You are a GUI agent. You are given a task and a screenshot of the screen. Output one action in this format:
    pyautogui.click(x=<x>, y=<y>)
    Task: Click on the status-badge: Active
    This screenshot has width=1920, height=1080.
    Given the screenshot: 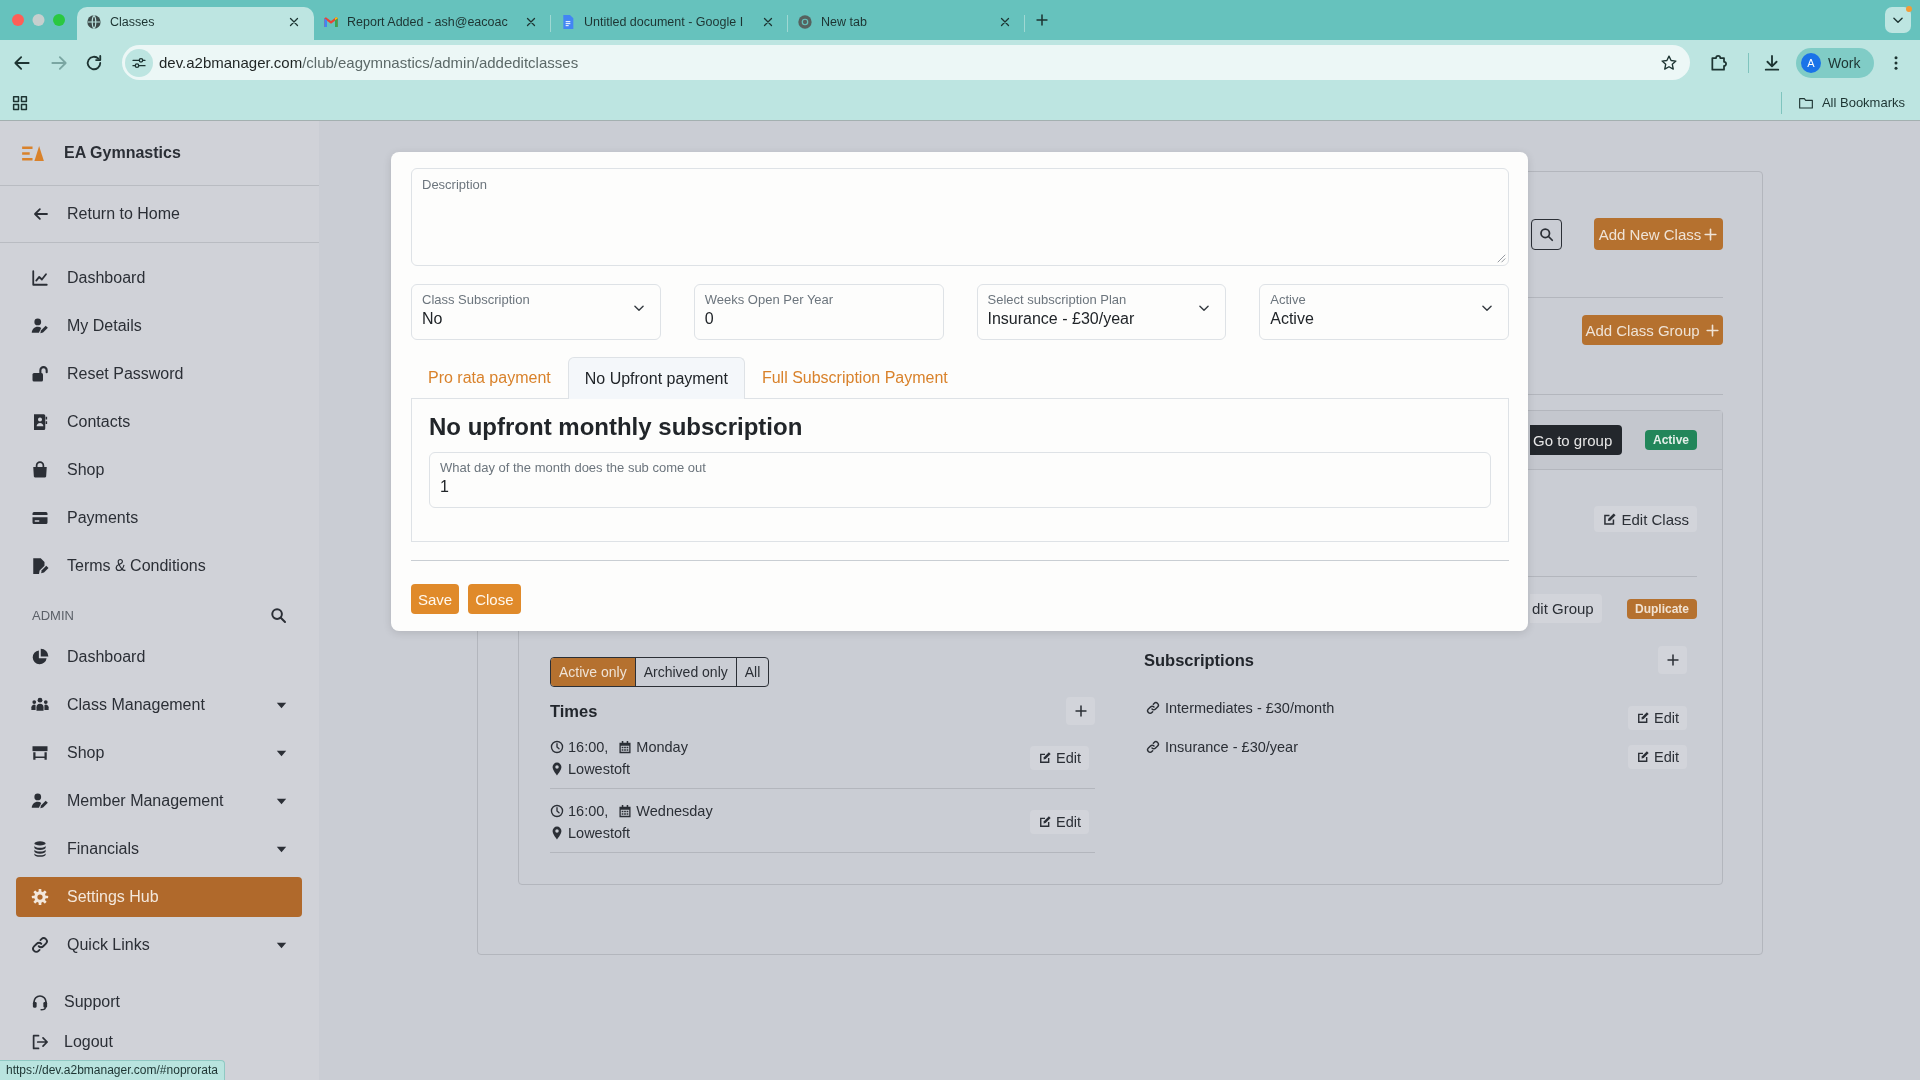 What is the action you would take?
    pyautogui.click(x=1670, y=440)
    